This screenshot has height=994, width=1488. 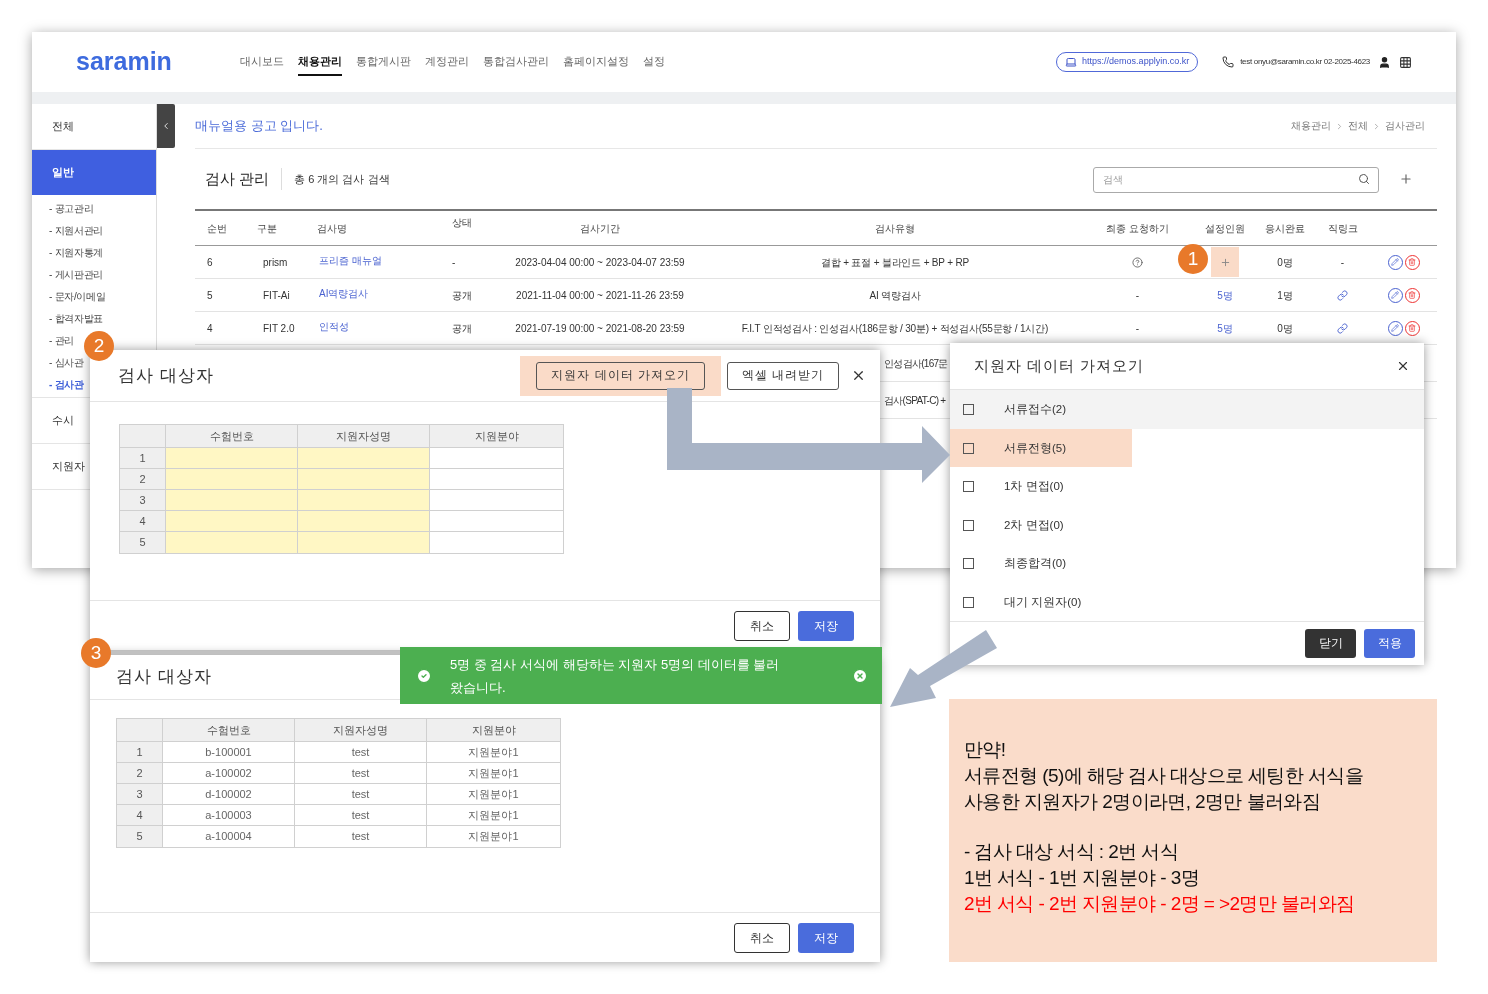 What do you see at coordinates (1311, 126) in the screenshot?
I see `breadcrumb-item: 채용관리` at bounding box center [1311, 126].